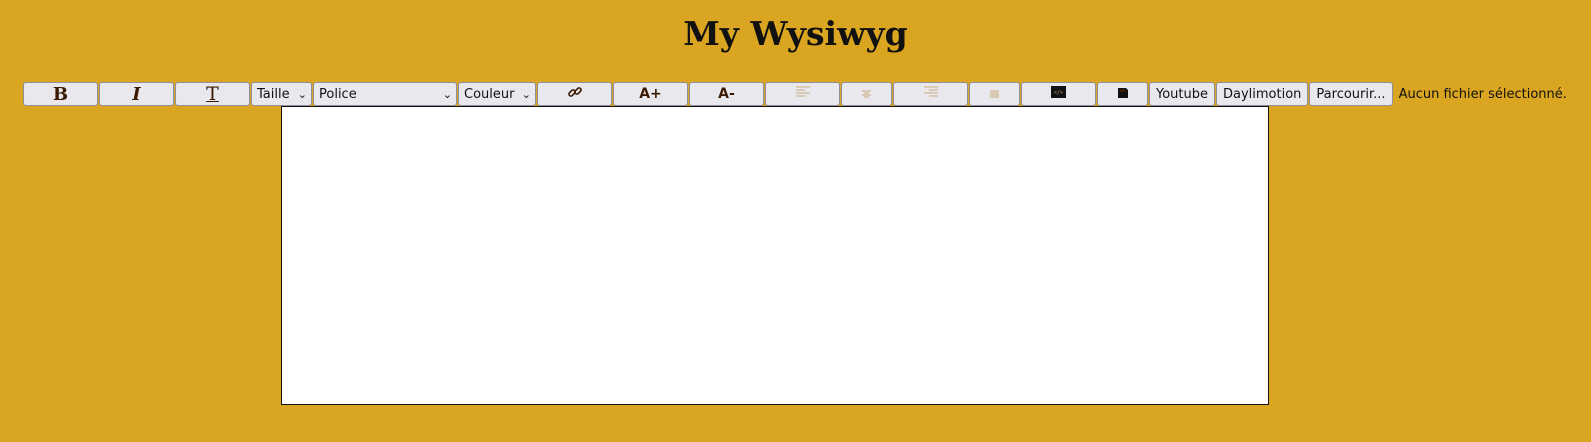  I want to click on font-decrease-button: A-, so click(726, 94).